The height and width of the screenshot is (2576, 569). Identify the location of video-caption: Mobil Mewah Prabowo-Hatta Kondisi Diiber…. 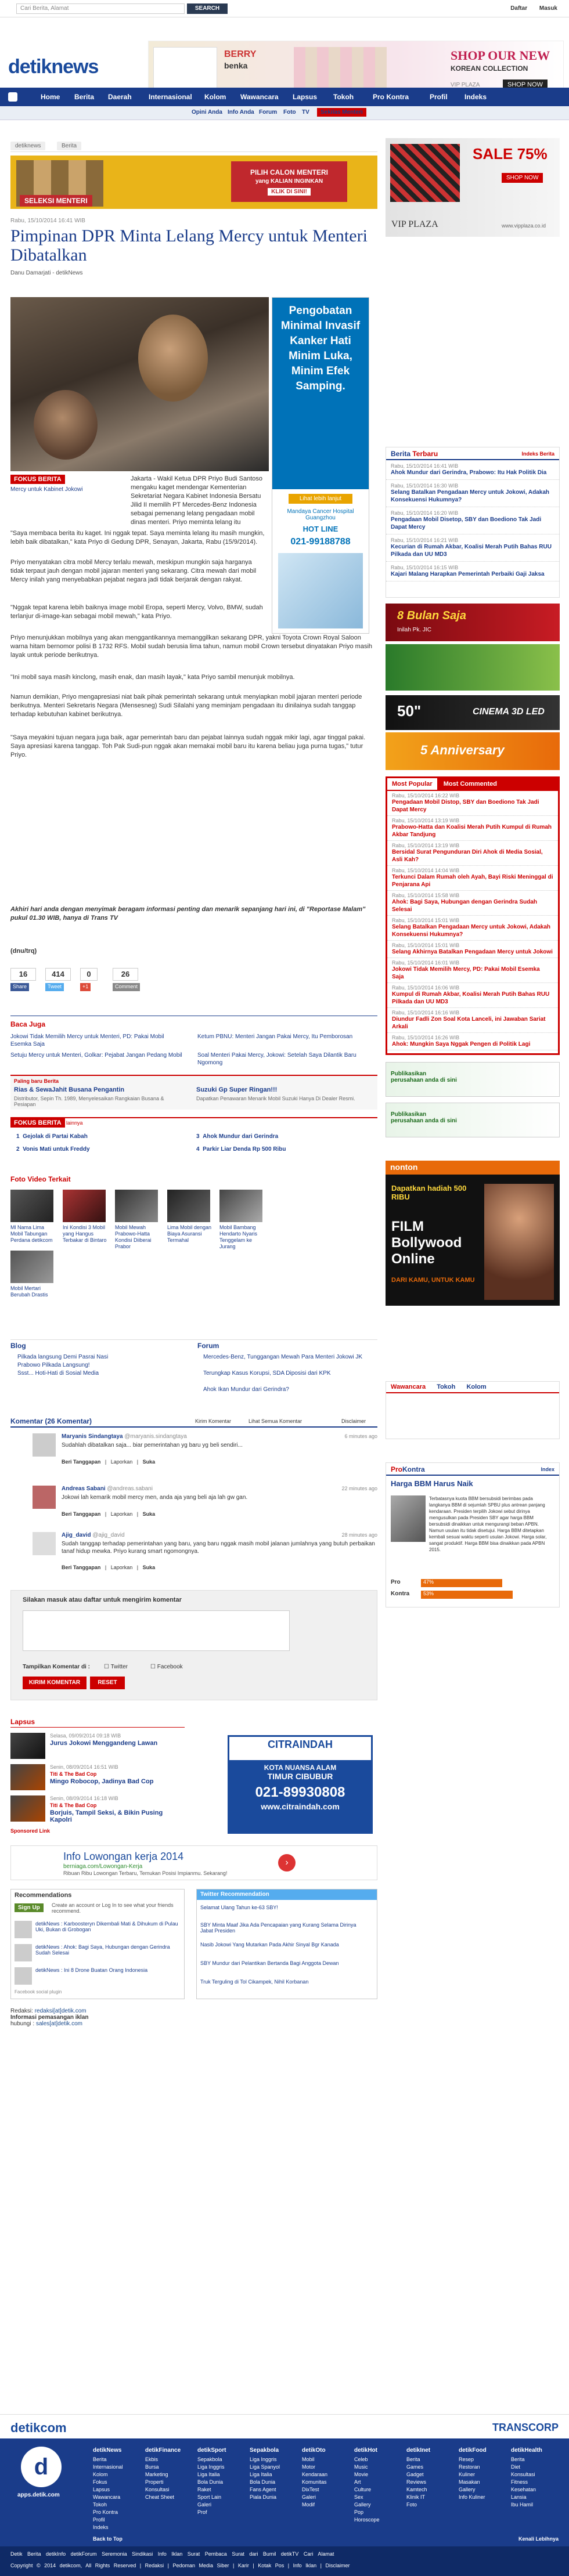
(137, 1237).